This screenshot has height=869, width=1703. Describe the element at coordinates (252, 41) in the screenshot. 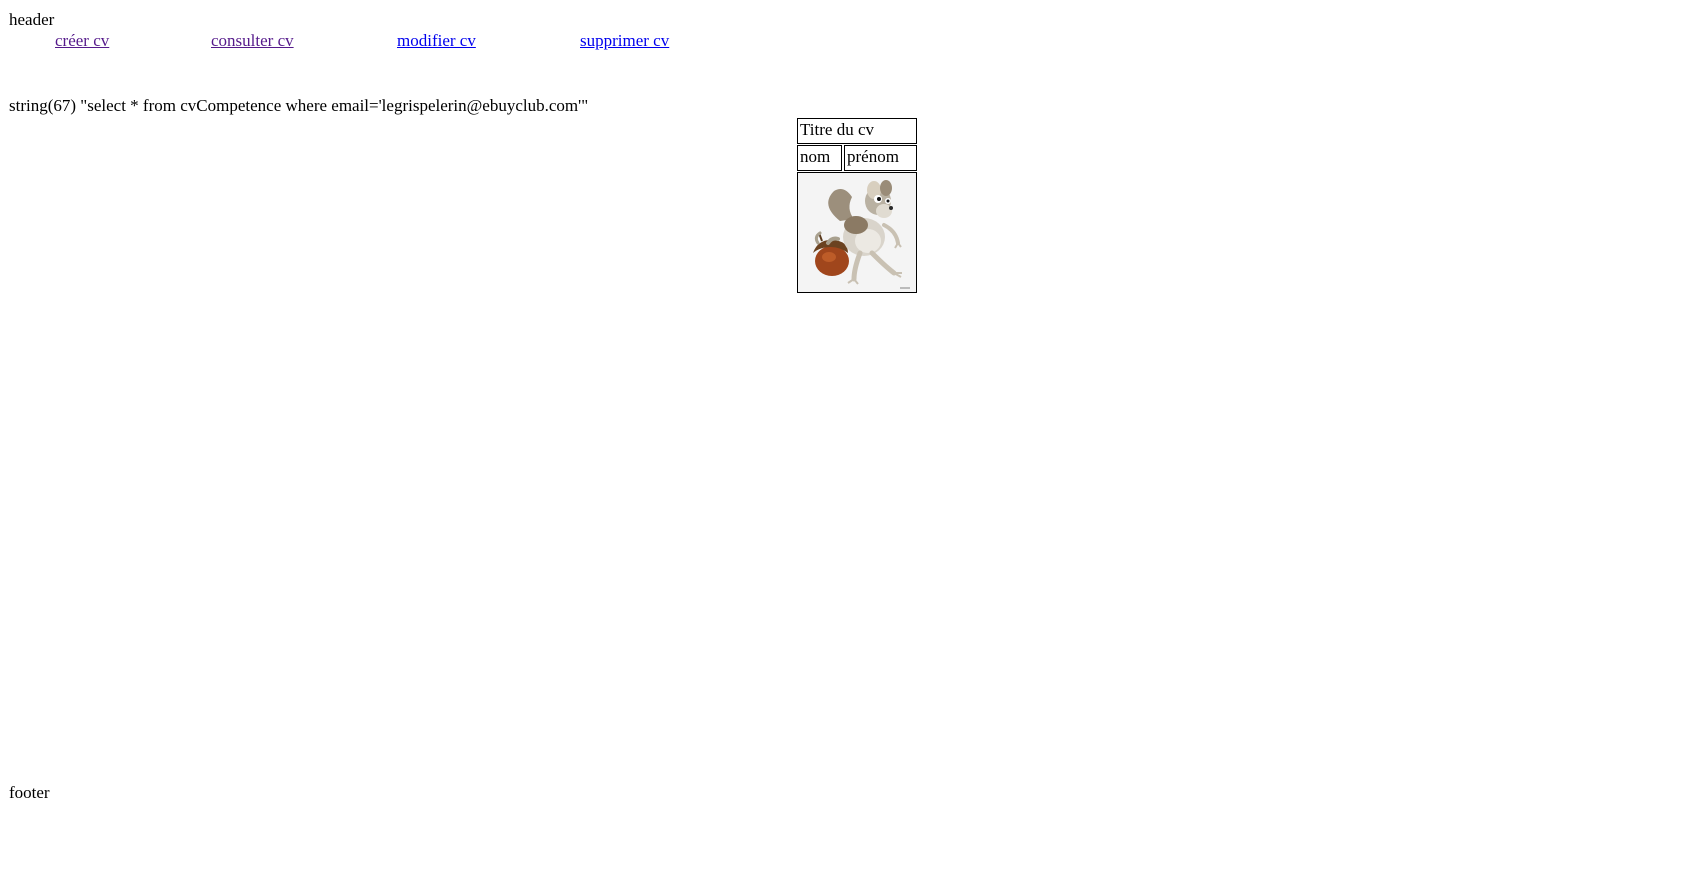

I see `nav-link-consulter-cv: consulter cv` at that location.